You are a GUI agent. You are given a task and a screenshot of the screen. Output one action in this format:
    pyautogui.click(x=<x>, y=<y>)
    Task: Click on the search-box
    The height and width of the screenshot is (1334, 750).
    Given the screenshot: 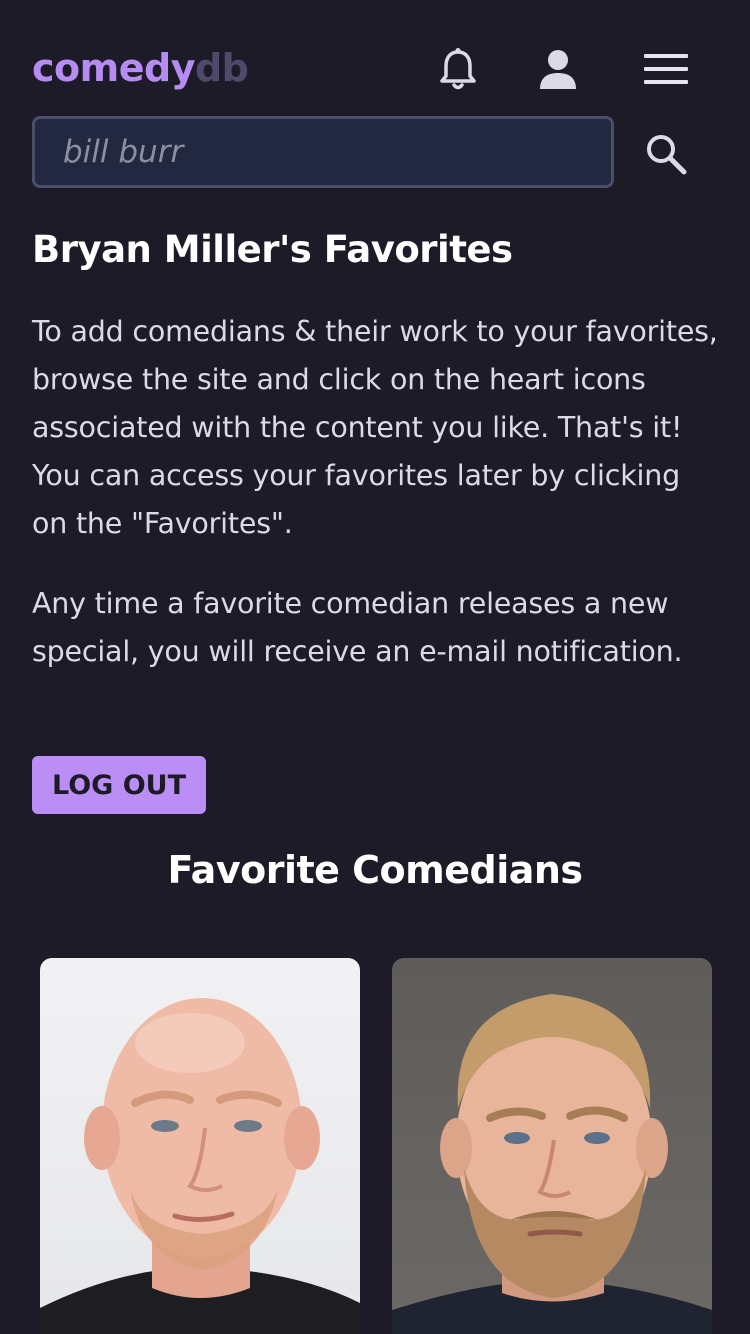 What is the action you would take?
    pyautogui.click(x=323, y=152)
    